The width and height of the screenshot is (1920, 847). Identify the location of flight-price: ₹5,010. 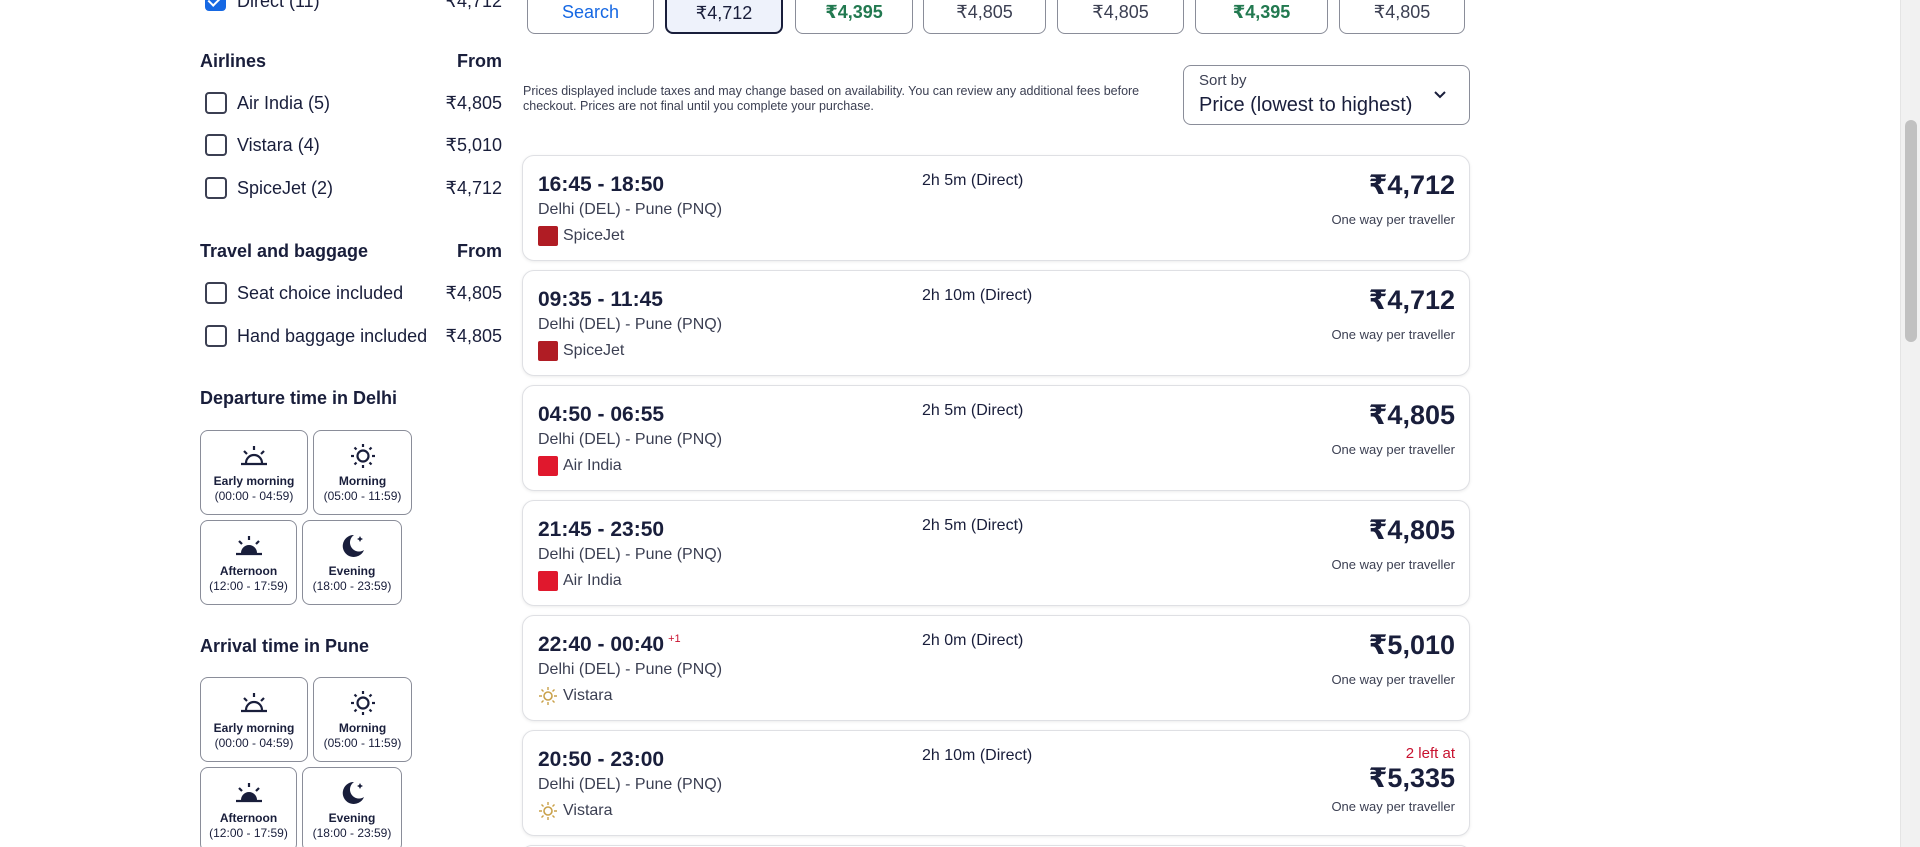
(1411, 645).